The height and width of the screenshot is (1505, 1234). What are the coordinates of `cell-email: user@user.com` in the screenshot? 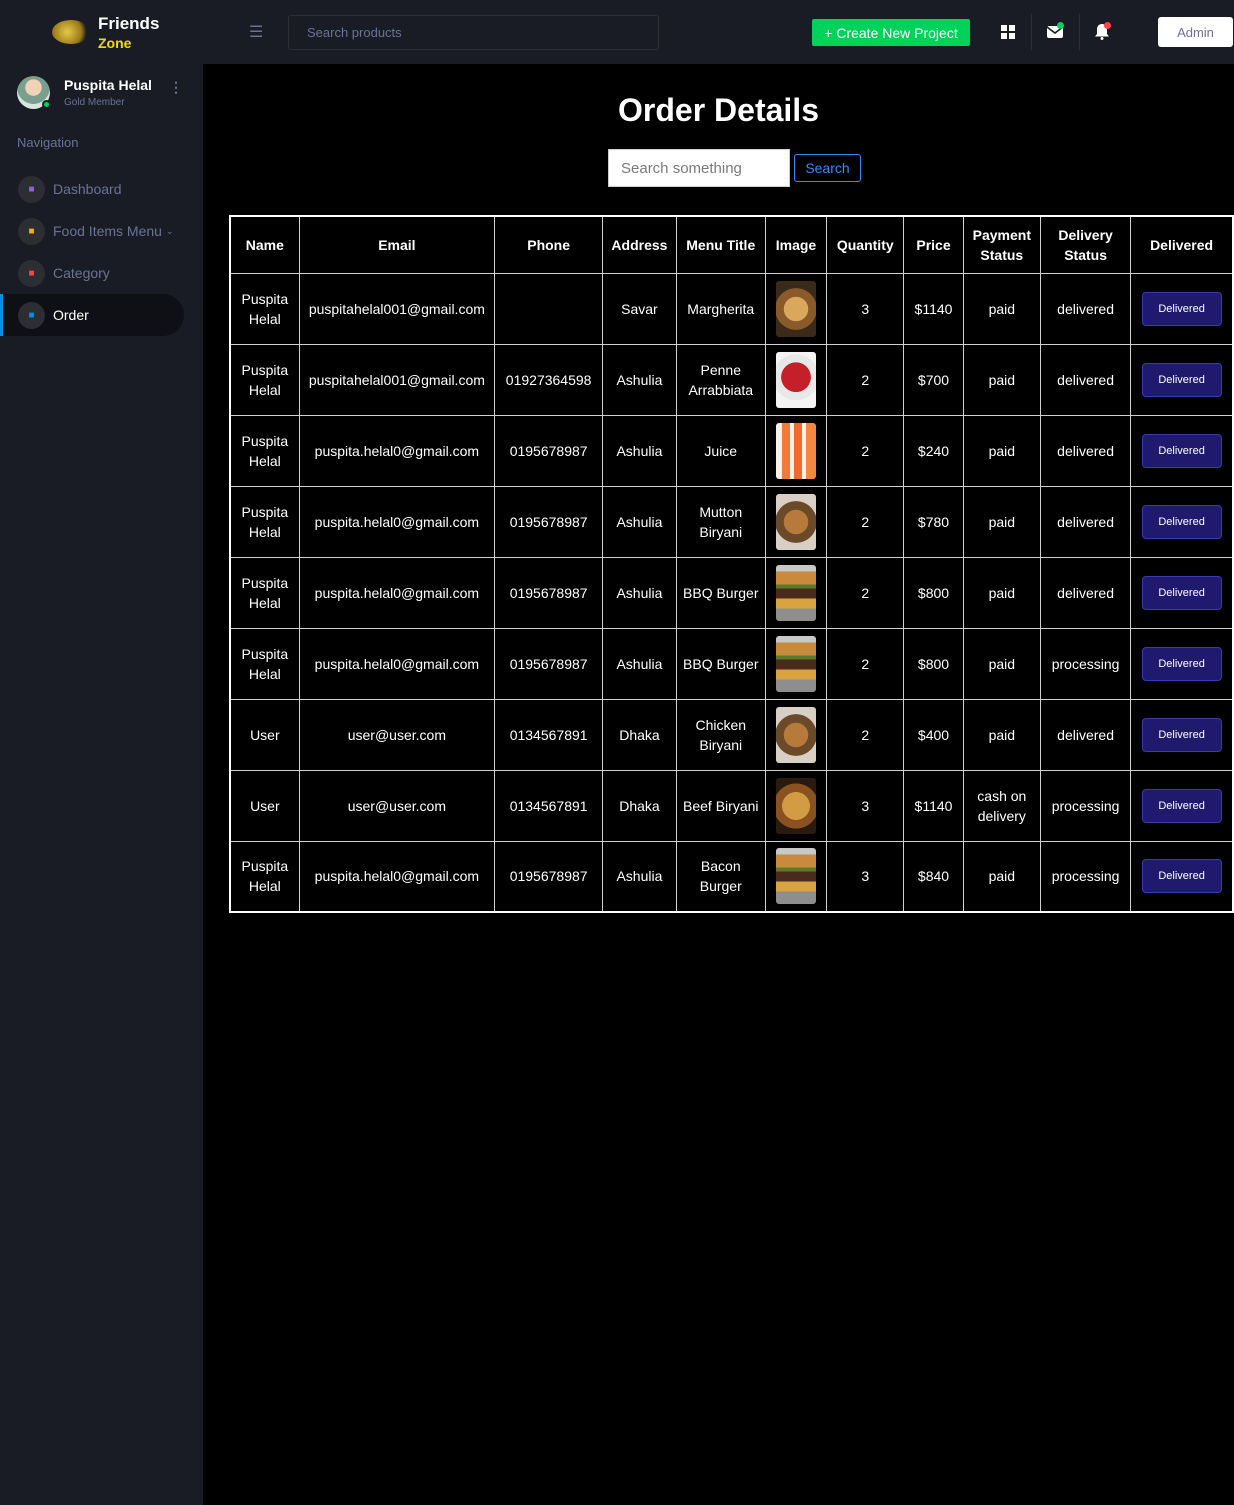 It's located at (397, 805).